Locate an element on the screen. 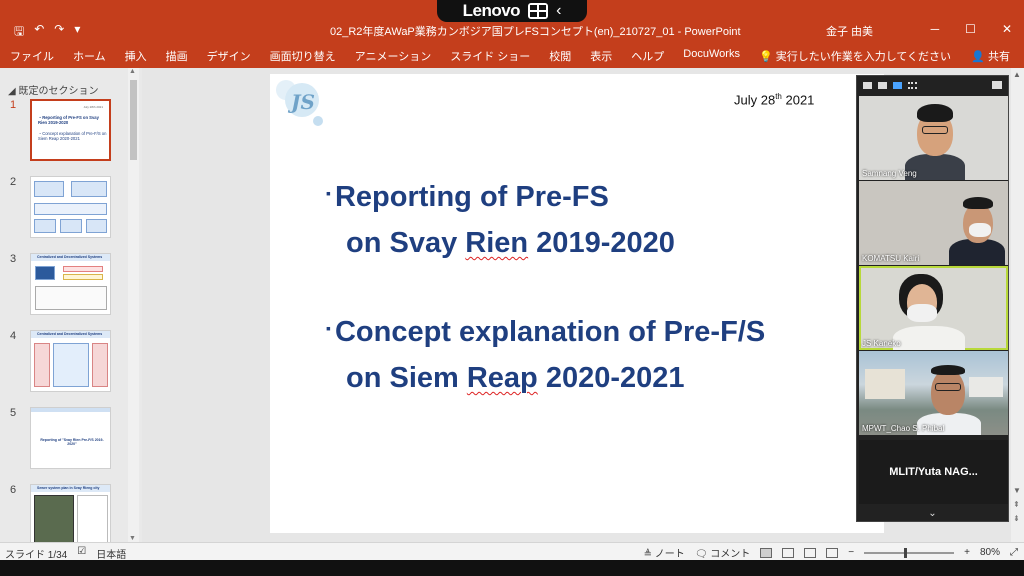 The height and width of the screenshot is (576, 1024). person-icon: 👤 is located at coordinates (979, 57).